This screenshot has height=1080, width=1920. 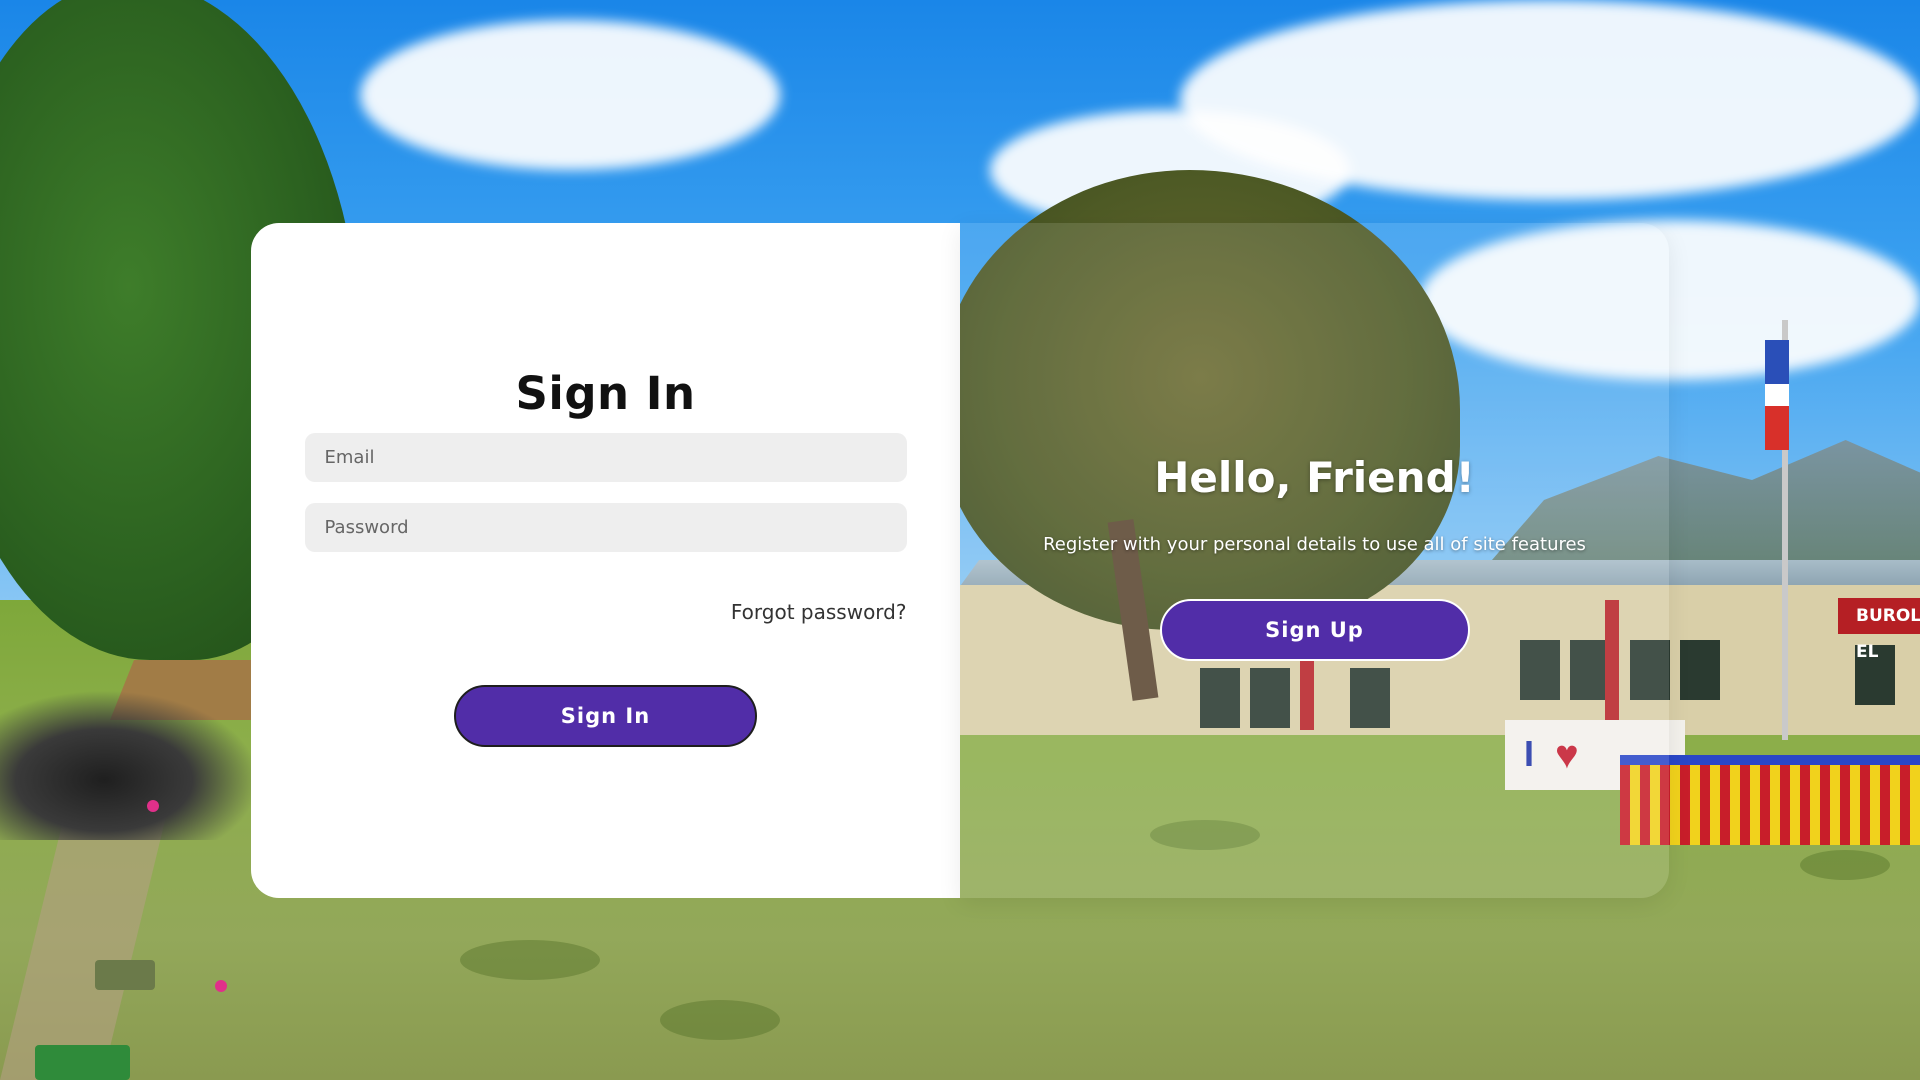 What do you see at coordinates (605, 393) in the screenshot?
I see `signin-title: Sign In` at bounding box center [605, 393].